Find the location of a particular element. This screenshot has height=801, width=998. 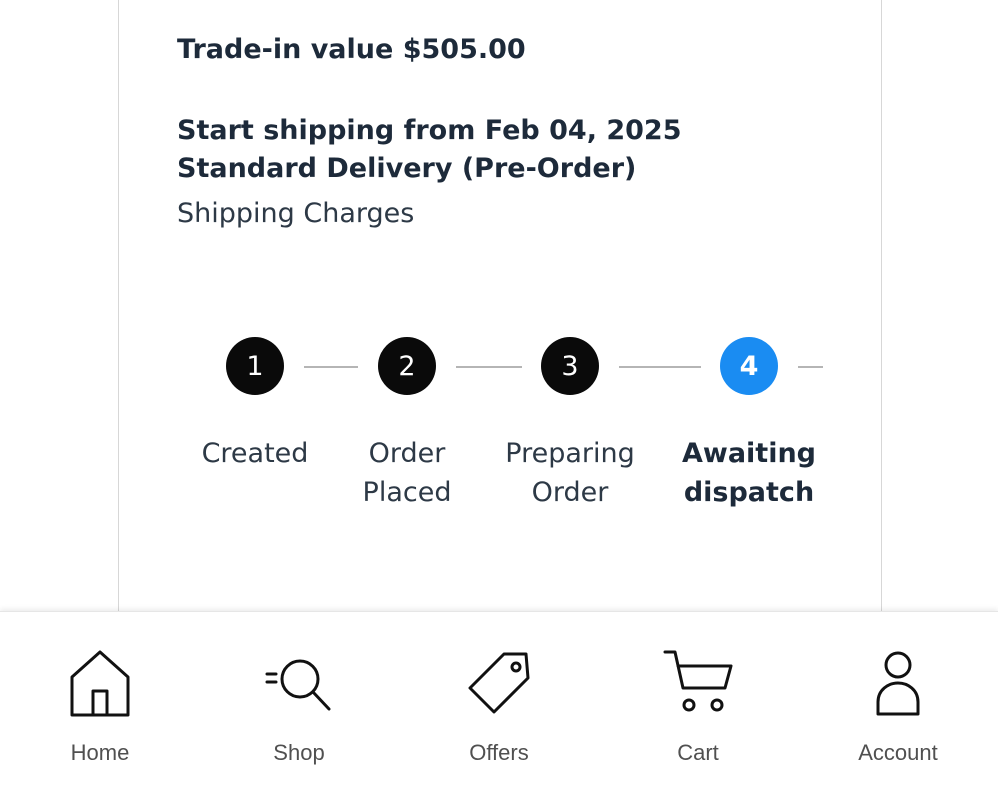

nav-account: Account is located at coordinates (898, 706).